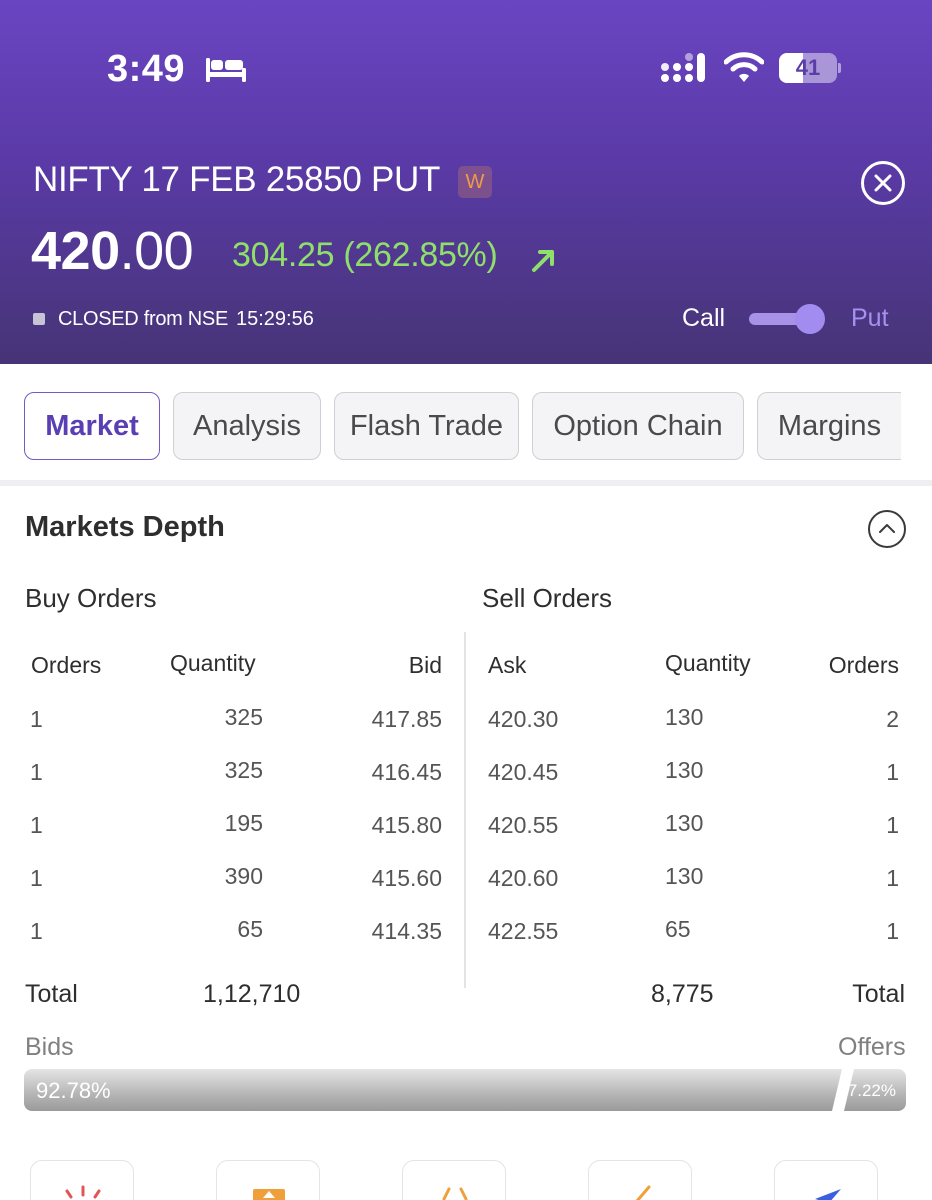 The image size is (932, 1200). What do you see at coordinates (863, 665) in the screenshot?
I see `sell-header-orders: Orders` at bounding box center [863, 665].